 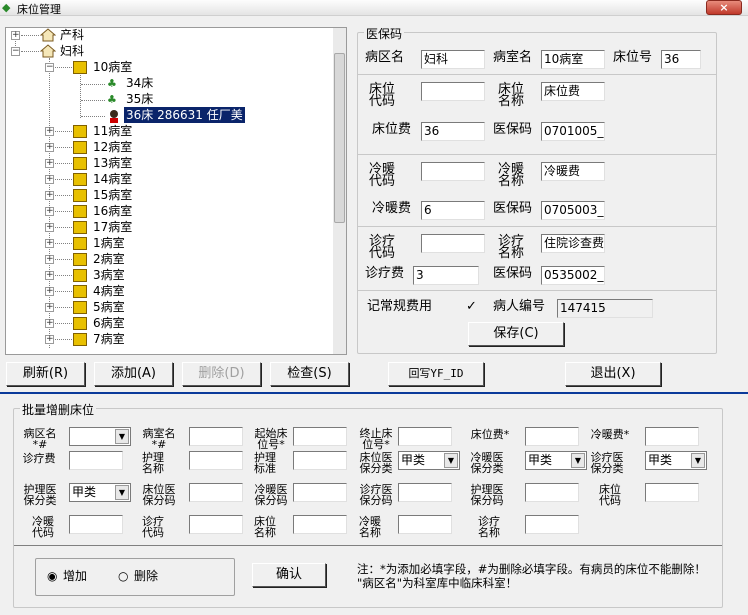 What do you see at coordinates (613, 374) in the screenshot?
I see `exit-button: 退出(X)` at bounding box center [613, 374].